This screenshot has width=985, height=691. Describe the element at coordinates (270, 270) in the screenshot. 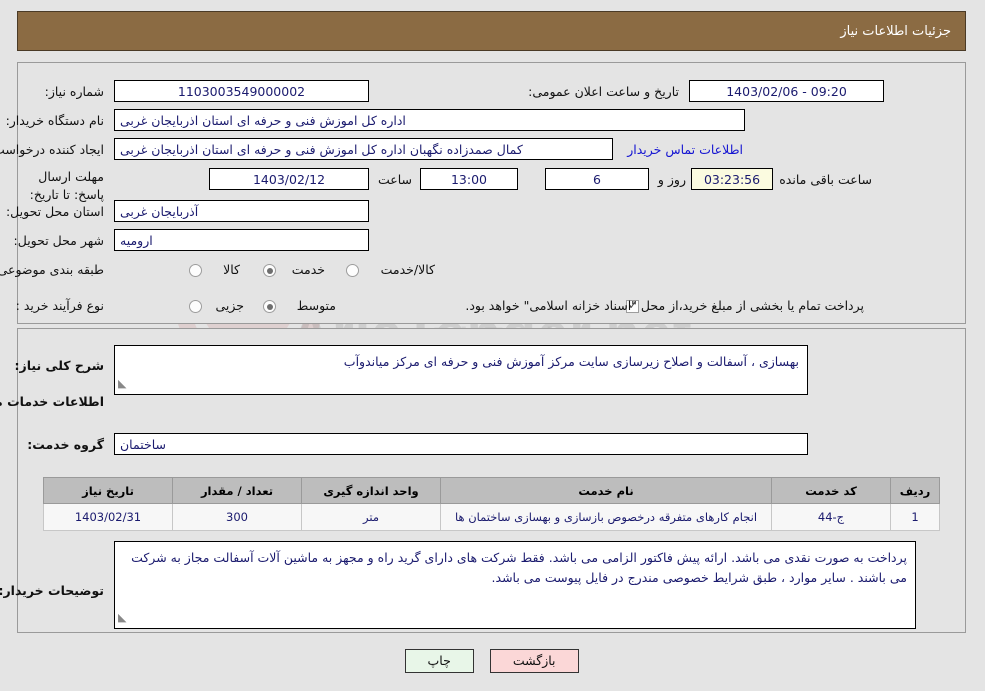

I see `category-radio-khedmat` at that location.